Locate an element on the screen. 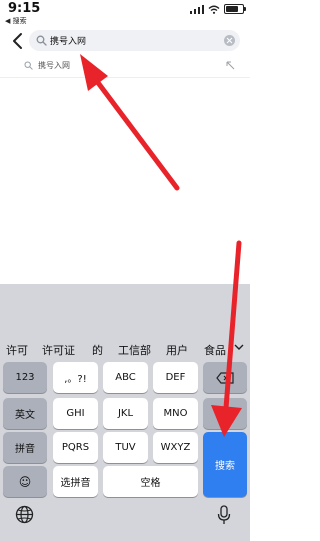 This screenshot has width=320, height=541. battery-icon is located at coordinates (235, 9).